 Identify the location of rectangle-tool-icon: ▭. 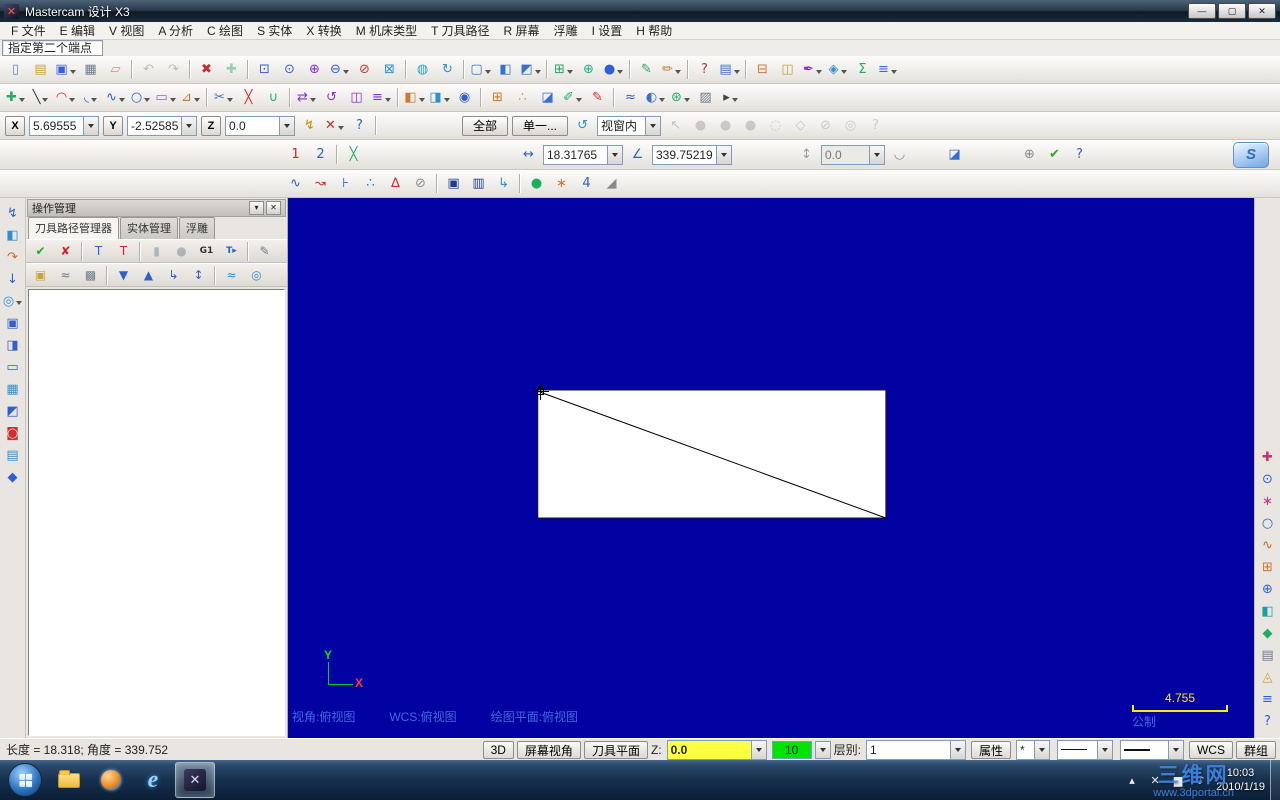
(165, 98).